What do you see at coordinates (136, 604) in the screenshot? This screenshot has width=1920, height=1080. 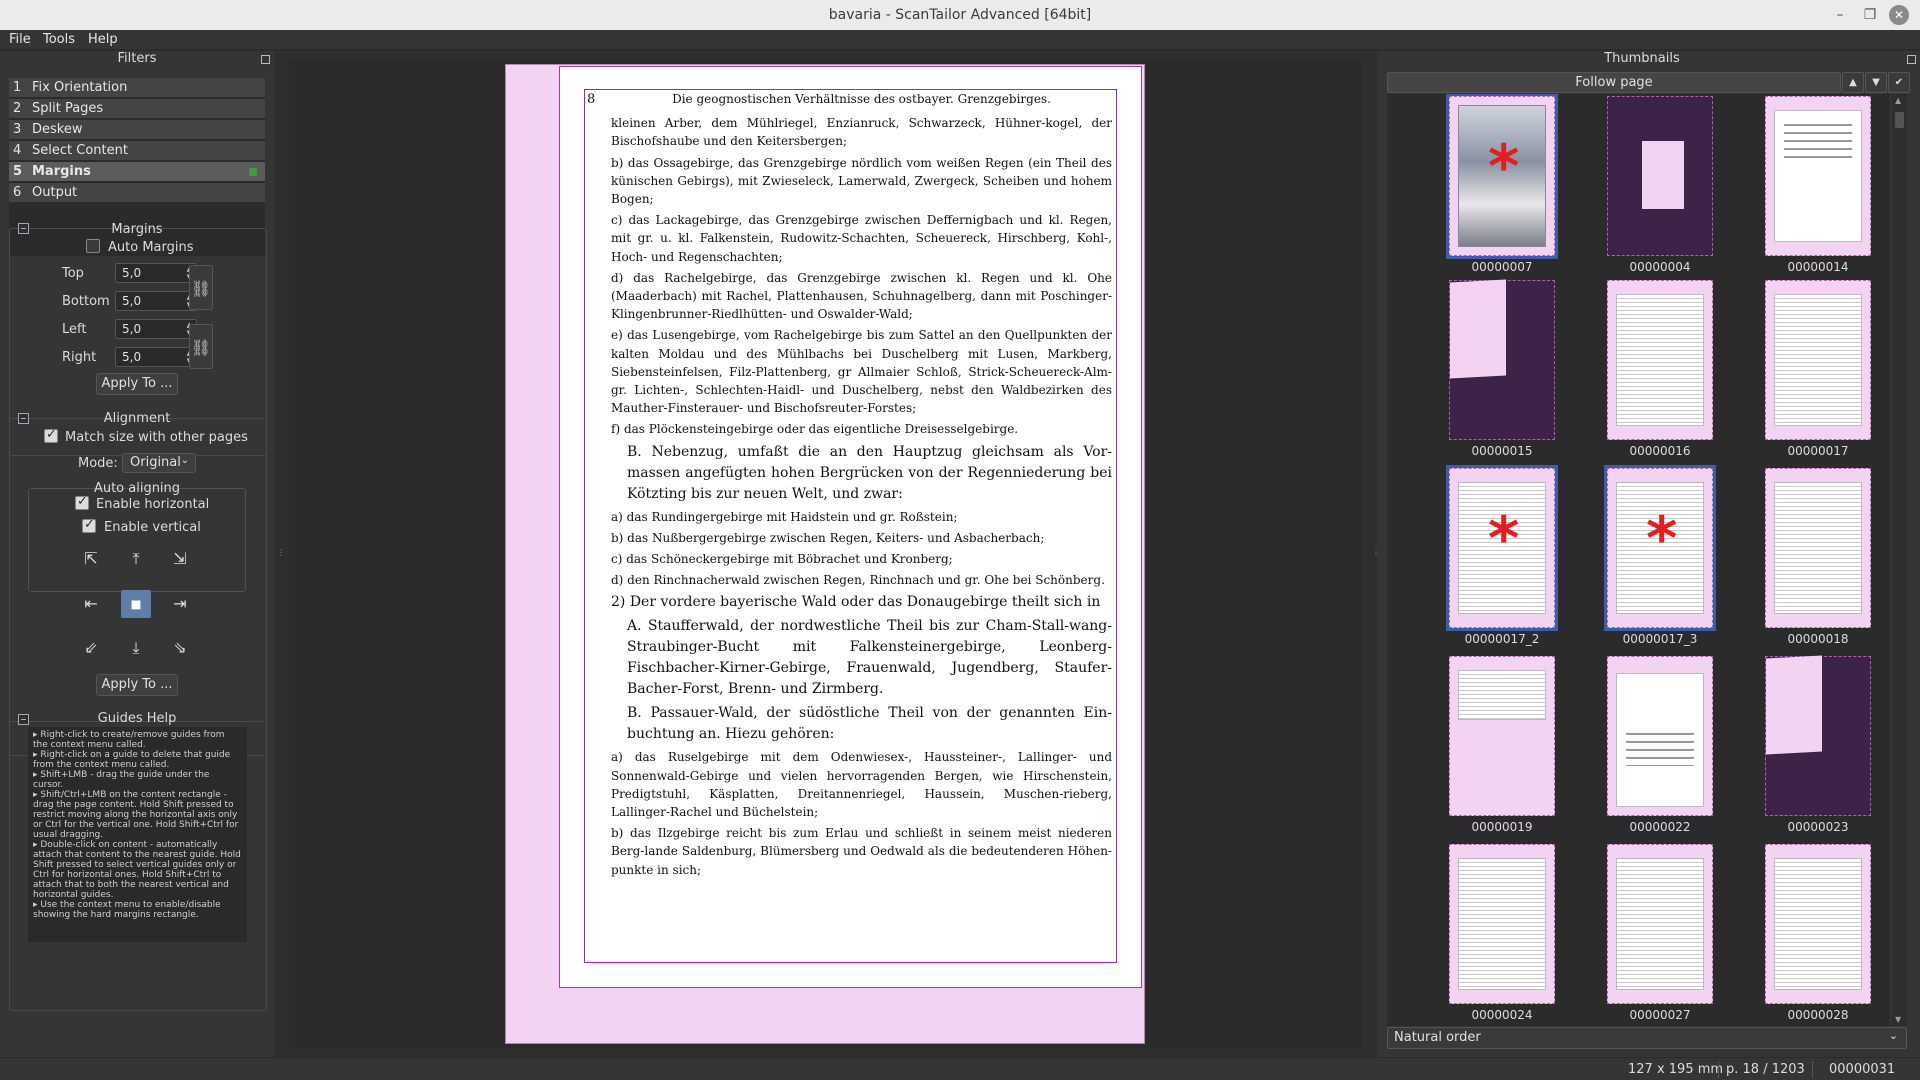 I see `align-center-icon: ◾` at bounding box center [136, 604].